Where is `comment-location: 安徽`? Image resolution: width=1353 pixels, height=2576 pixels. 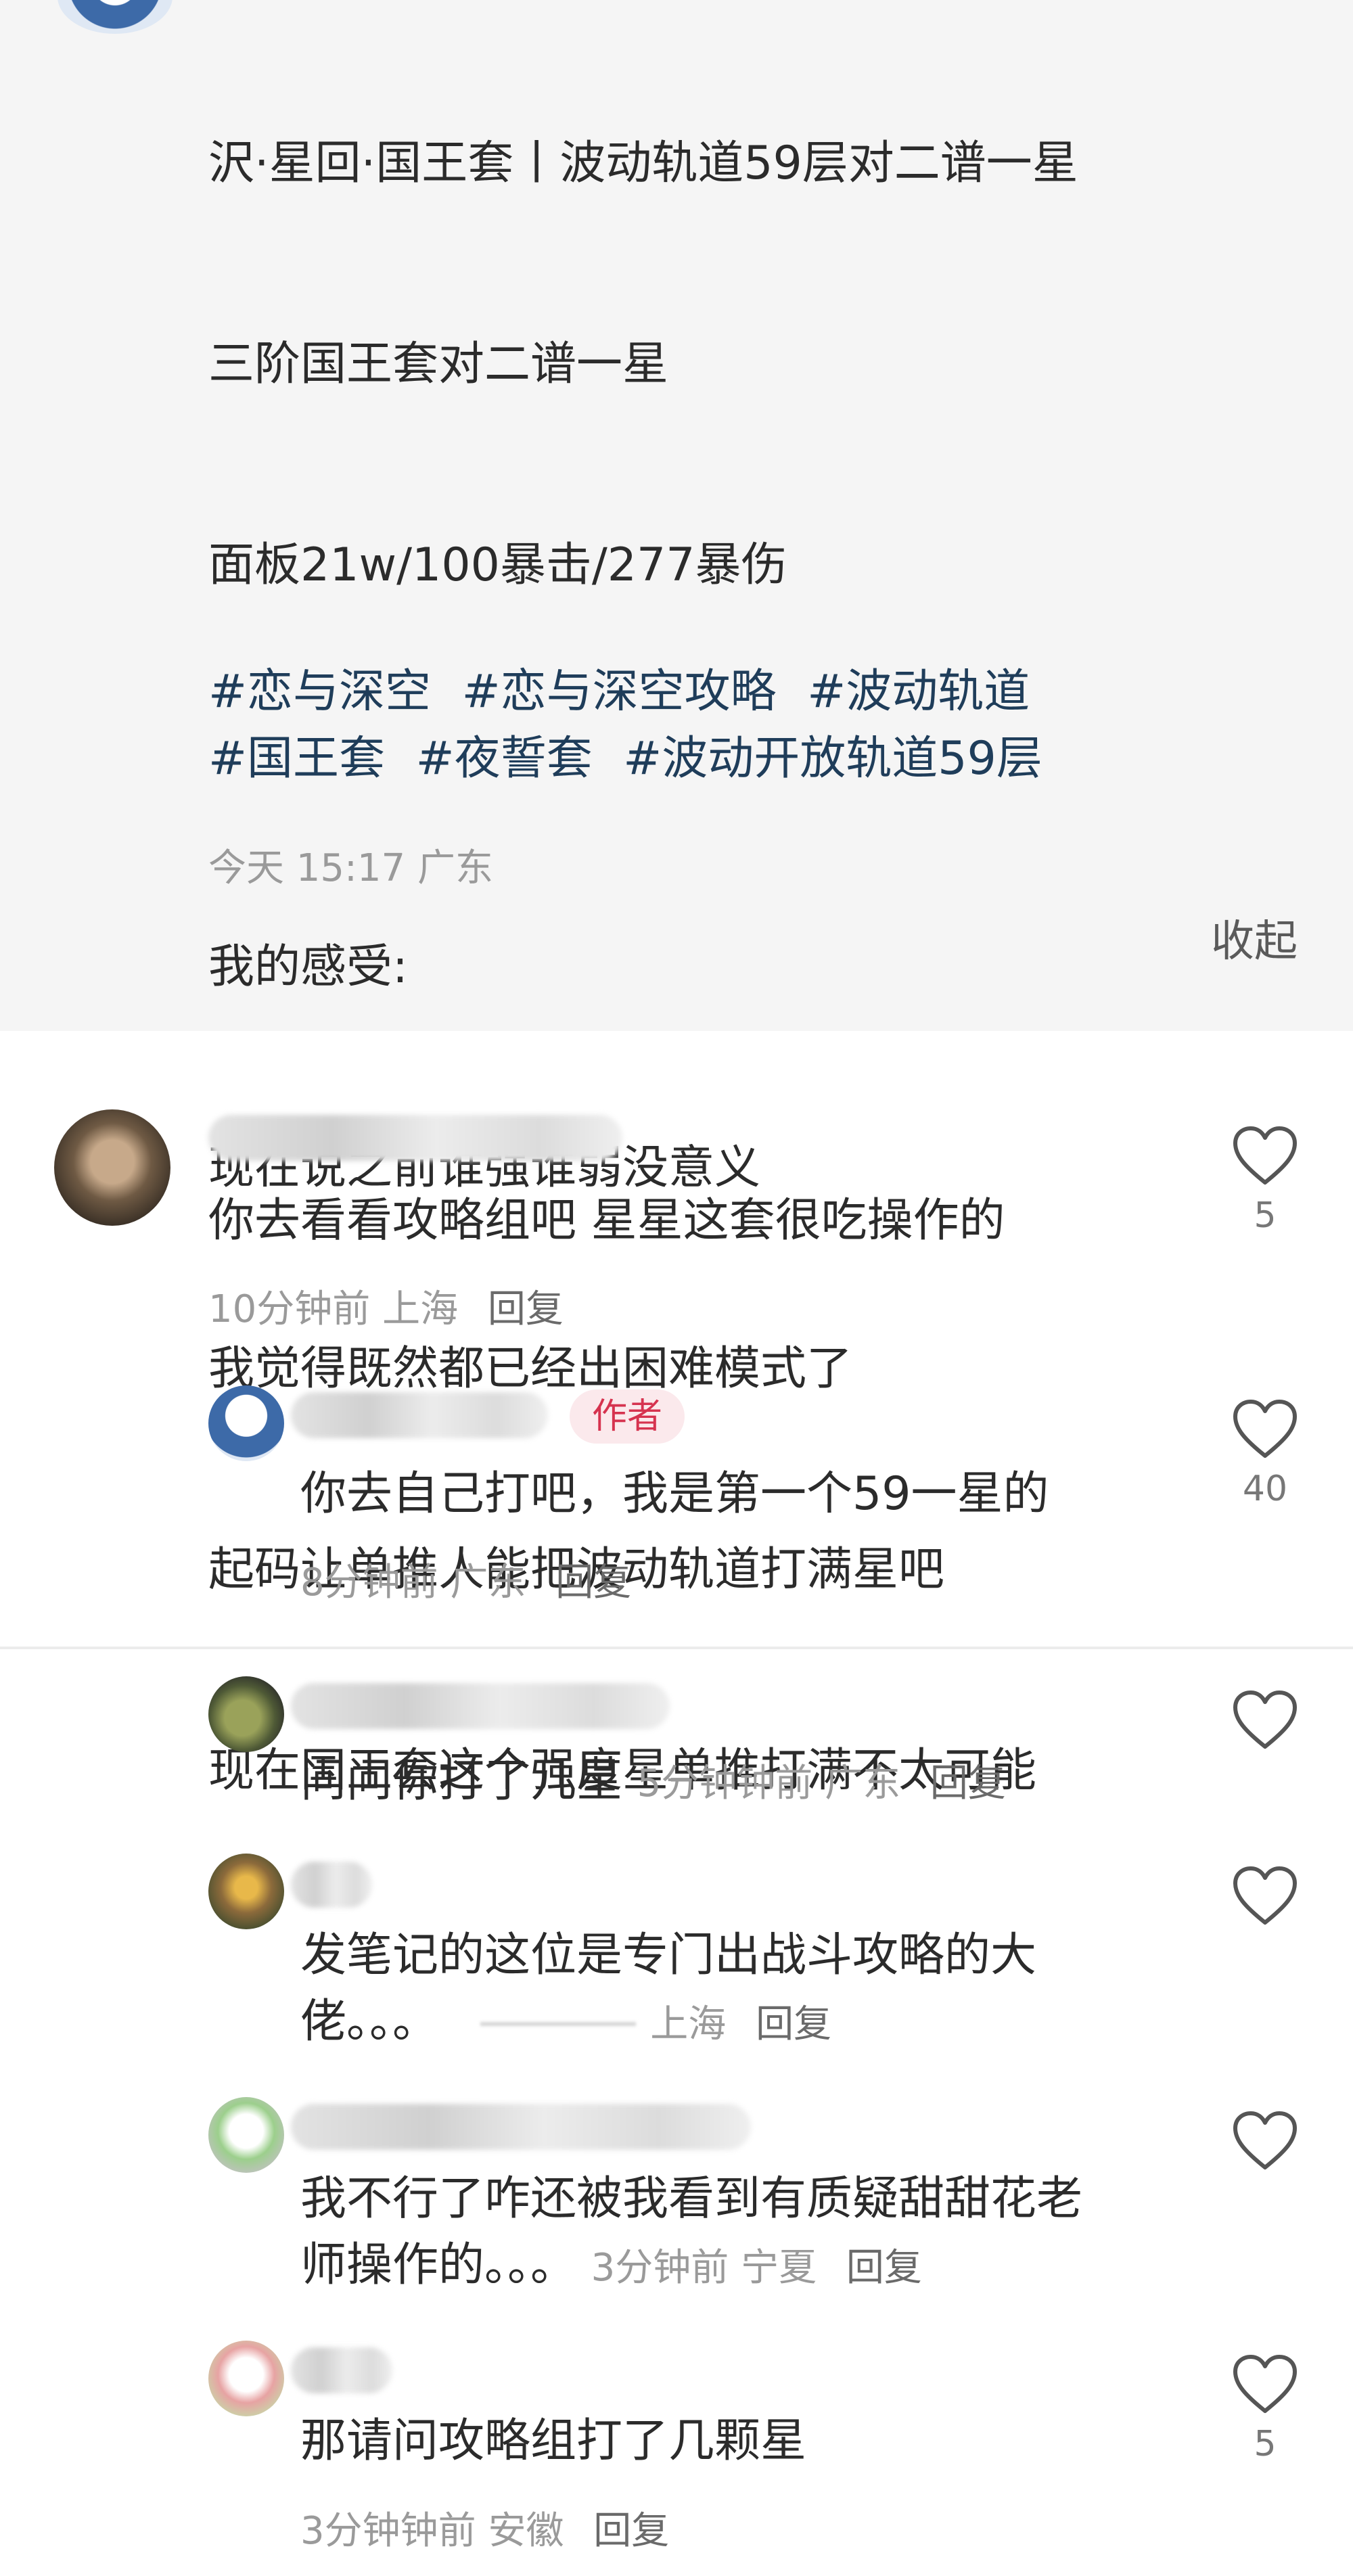
comment-location: 安徽 is located at coordinates (526, 2531).